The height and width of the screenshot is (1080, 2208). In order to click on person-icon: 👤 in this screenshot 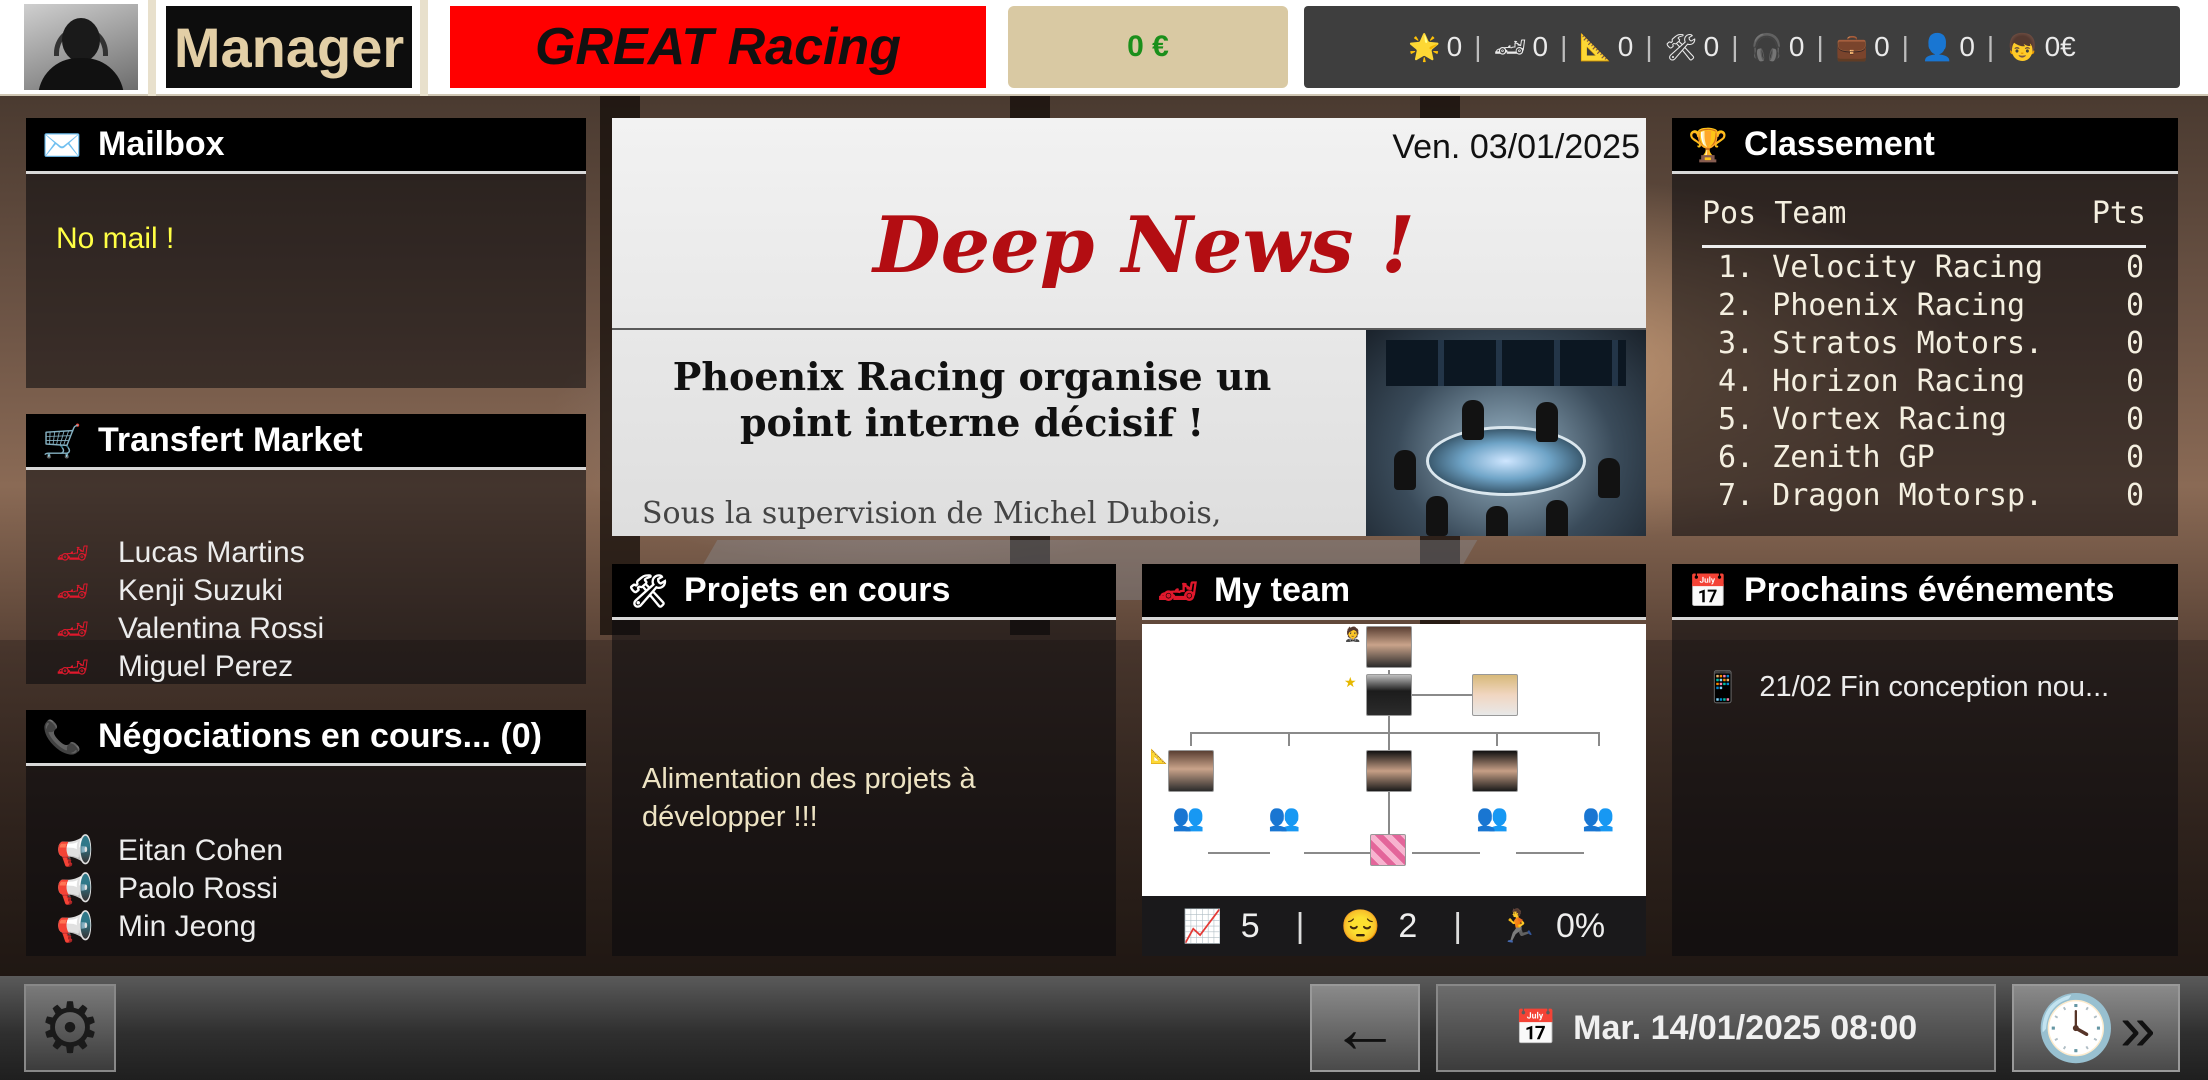, I will do `click(1937, 46)`.